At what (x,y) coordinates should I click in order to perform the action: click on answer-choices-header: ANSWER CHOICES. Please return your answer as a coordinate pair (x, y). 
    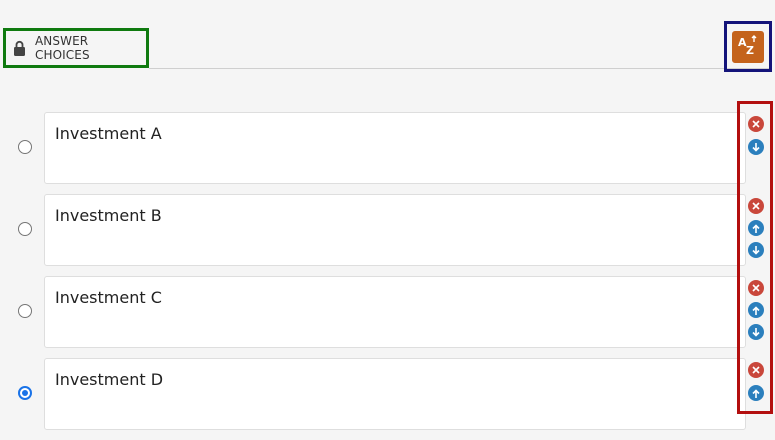
    Looking at the image, I should click on (76, 48).